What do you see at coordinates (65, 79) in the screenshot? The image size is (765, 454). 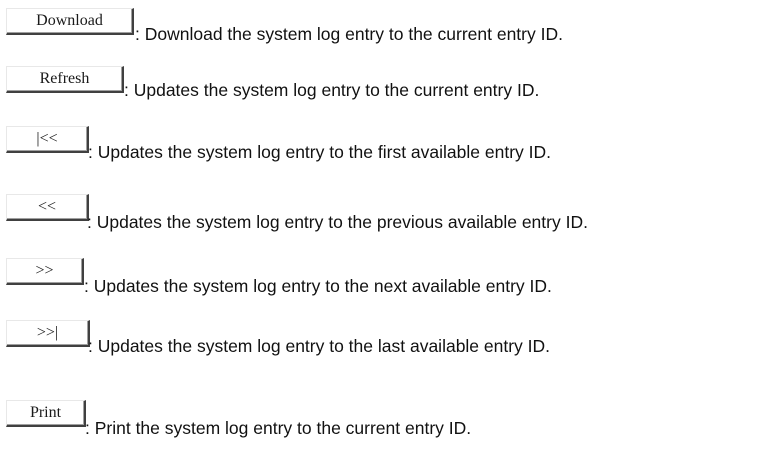 I see `refresh-button: Refresh` at bounding box center [65, 79].